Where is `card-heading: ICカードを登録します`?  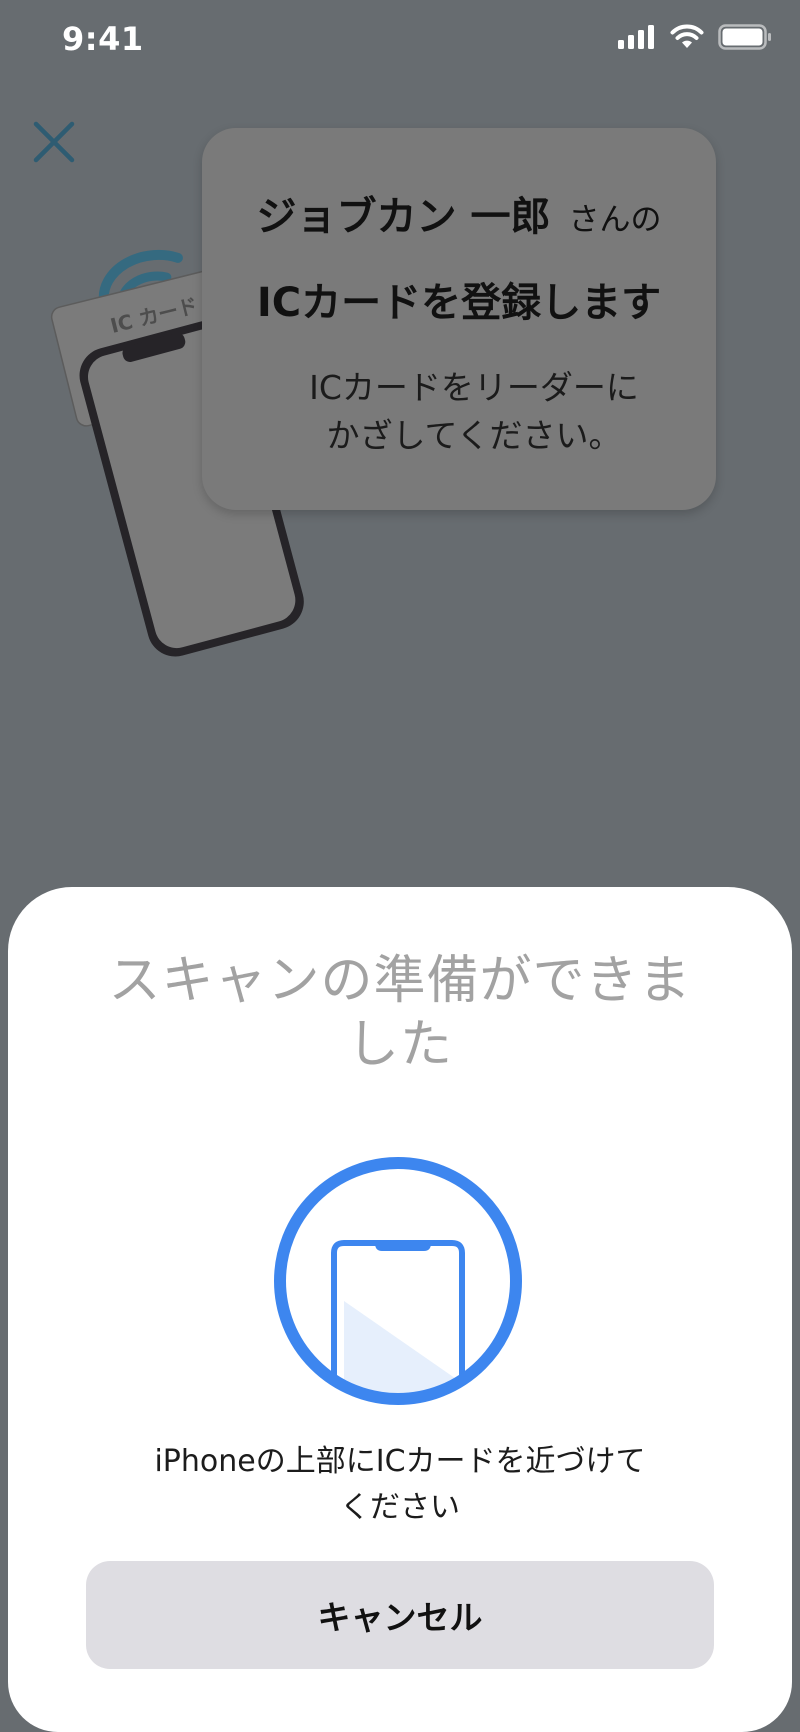
card-heading: ICカードを登録します is located at coordinates (459, 303).